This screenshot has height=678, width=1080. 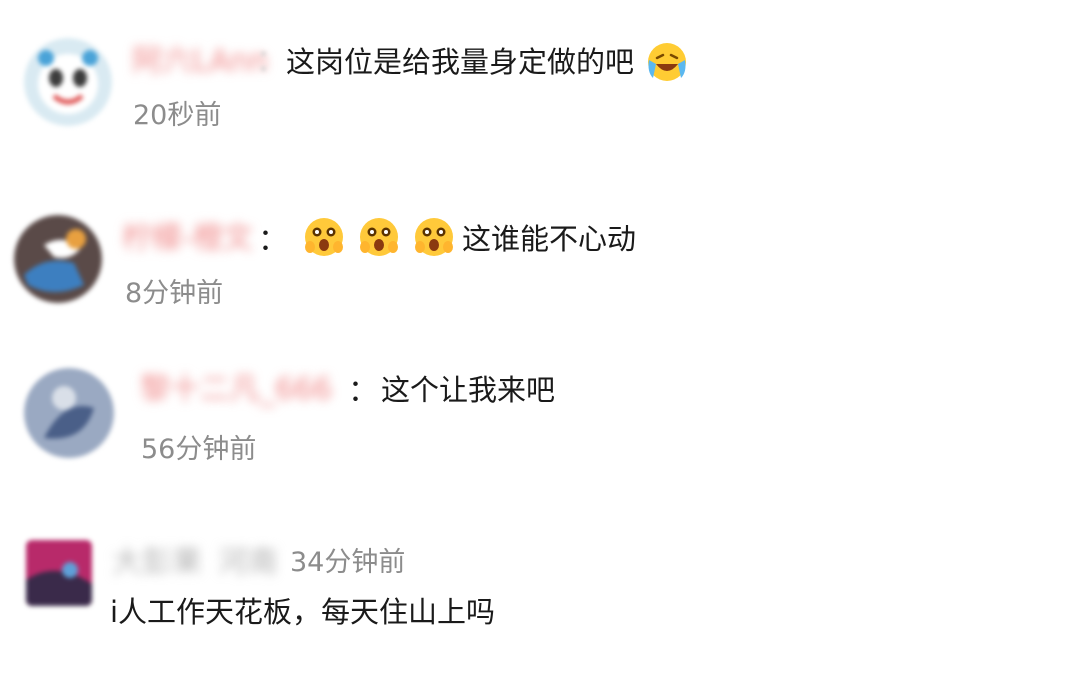 What do you see at coordinates (549, 239) in the screenshot?
I see `comment-text: 这谁能不心动` at bounding box center [549, 239].